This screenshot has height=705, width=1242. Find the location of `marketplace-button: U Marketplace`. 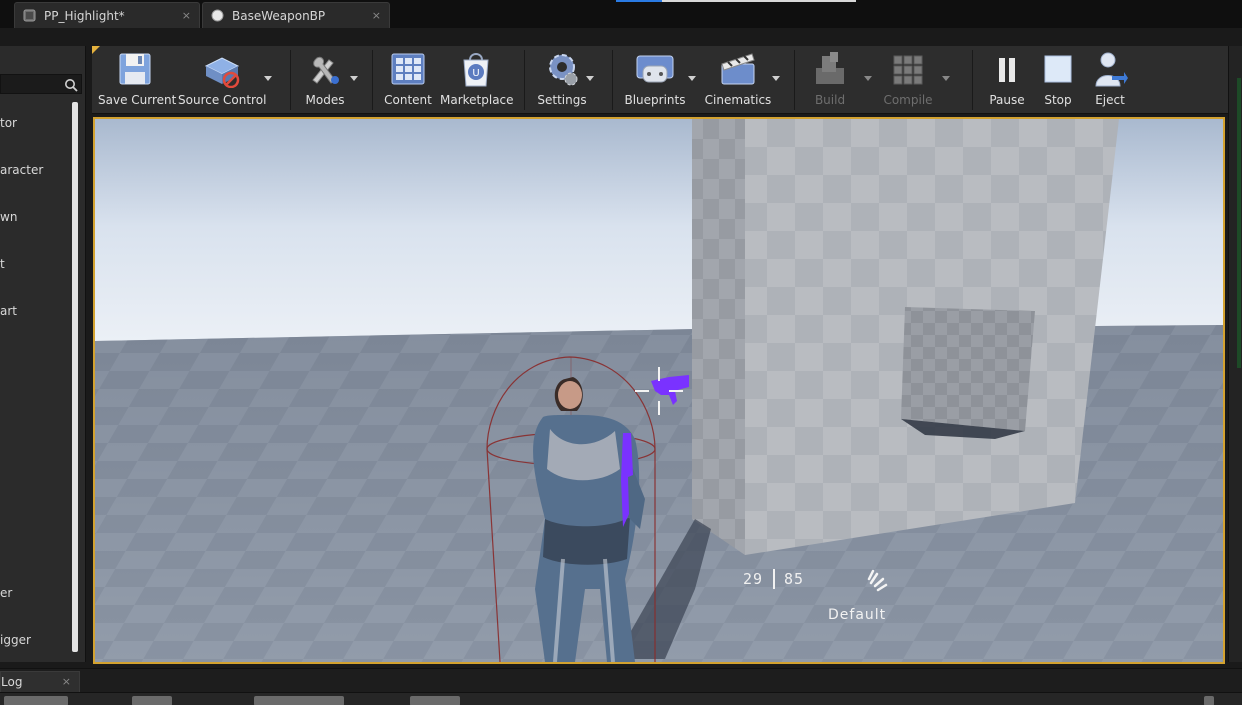

marketplace-button: U Marketplace is located at coordinates (477, 80).